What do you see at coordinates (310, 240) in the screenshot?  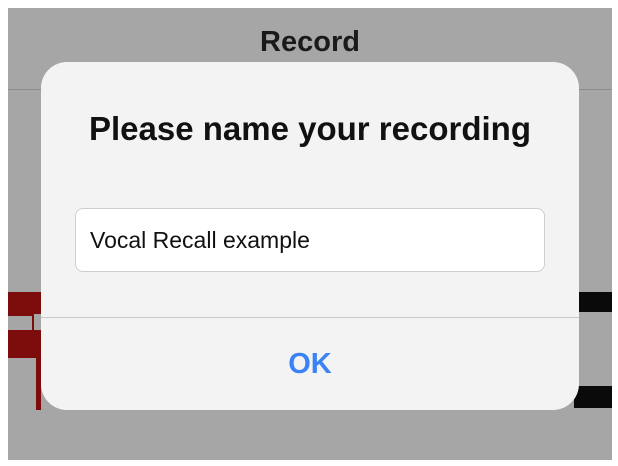 I see `recording-name-input` at bounding box center [310, 240].